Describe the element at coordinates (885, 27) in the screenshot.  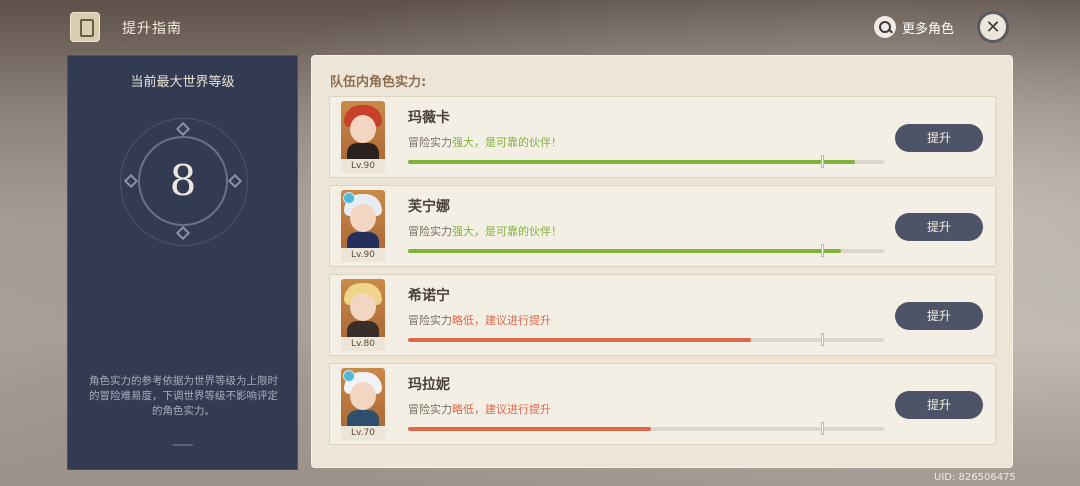
I see `search-icon` at that location.